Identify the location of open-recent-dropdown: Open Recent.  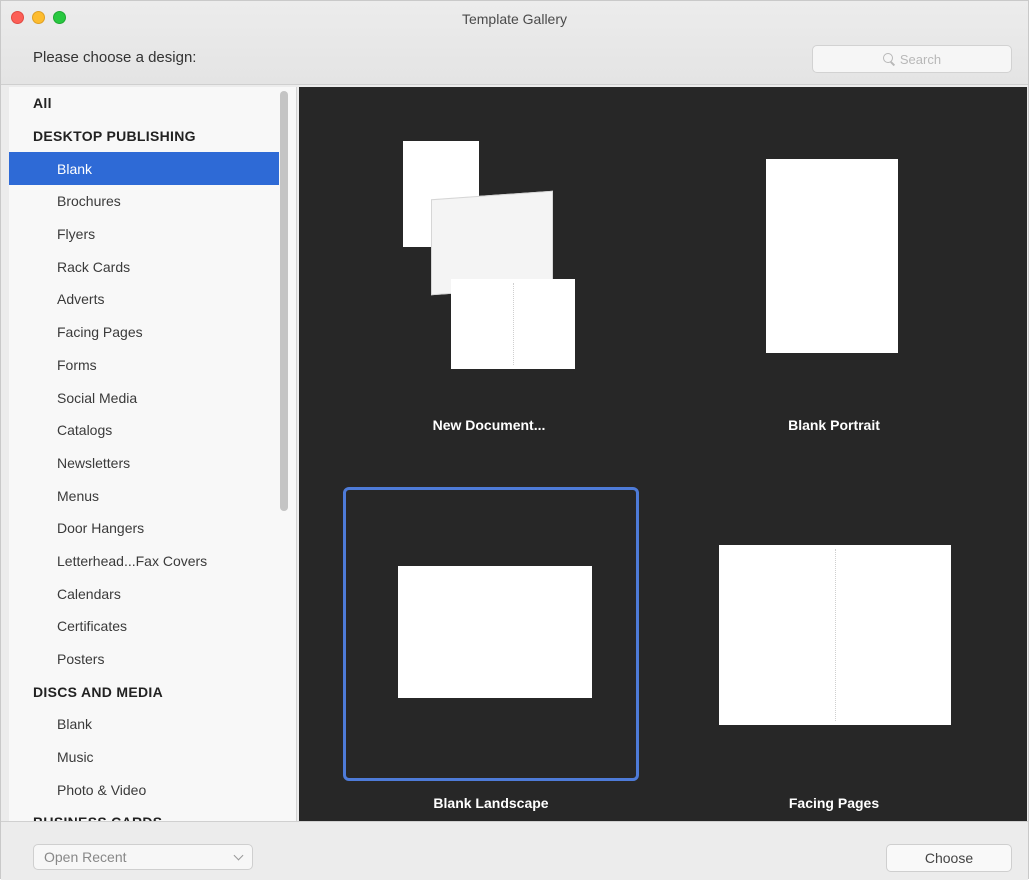
(143, 857).